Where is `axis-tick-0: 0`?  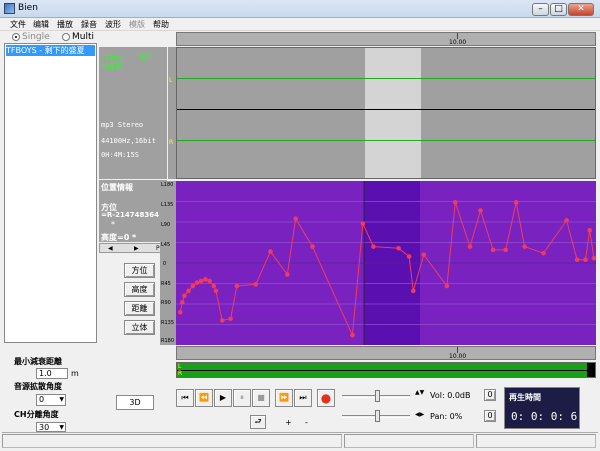 axis-tick-0: 0 is located at coordinates (165, 264).